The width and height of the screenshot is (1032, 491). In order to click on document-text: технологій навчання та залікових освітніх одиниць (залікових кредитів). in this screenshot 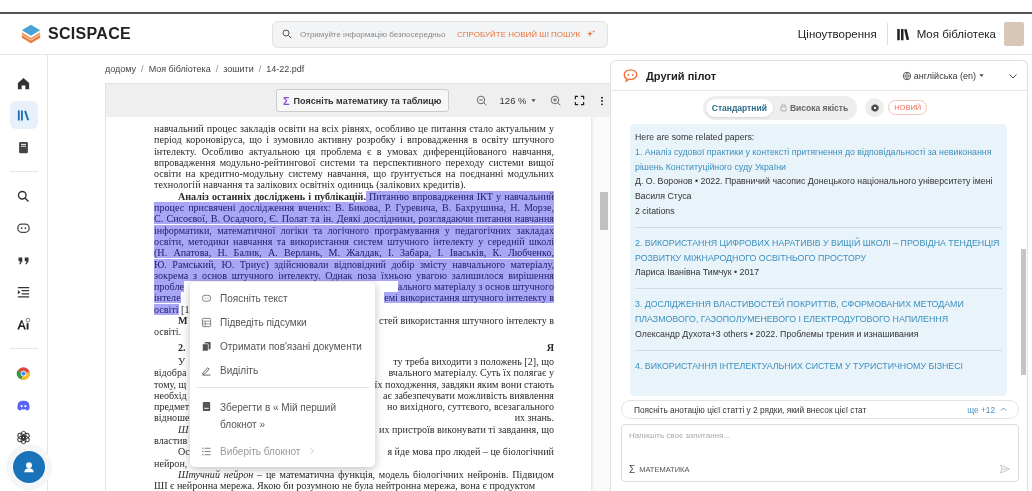, I will do `click(310, 185)`.